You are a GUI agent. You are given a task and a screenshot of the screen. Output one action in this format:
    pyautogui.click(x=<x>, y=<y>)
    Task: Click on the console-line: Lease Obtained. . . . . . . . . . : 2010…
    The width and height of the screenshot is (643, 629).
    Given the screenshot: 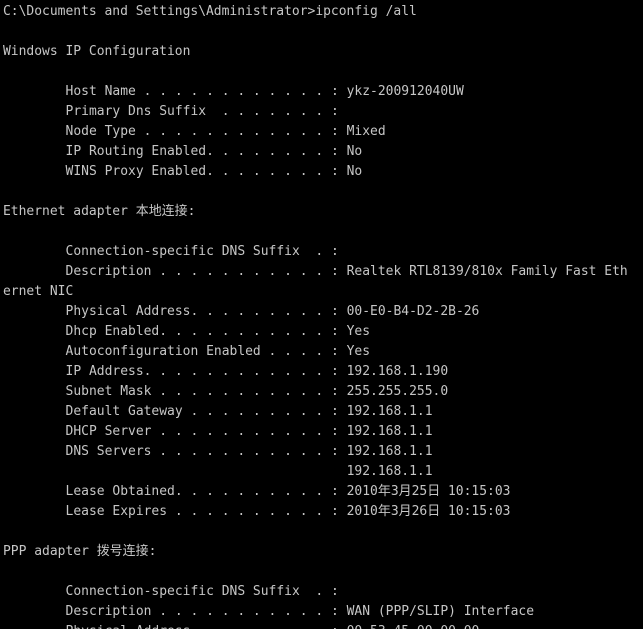 What is the action you would take?
    pyautogui.click(x=288, y=491)
    